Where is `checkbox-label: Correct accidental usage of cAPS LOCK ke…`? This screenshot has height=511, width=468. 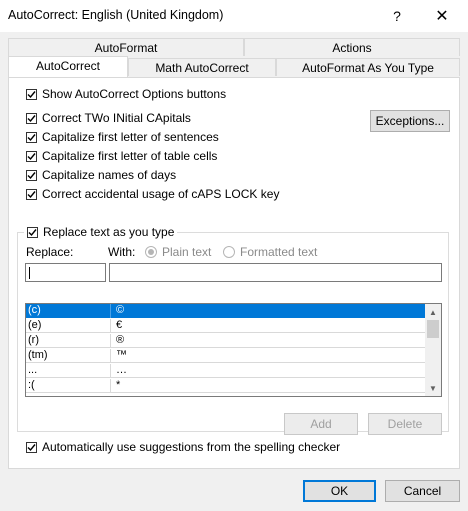
checkbox-label: Correct accidental usage of cAPS LOCK ke… is located at coordinates (161, 194).